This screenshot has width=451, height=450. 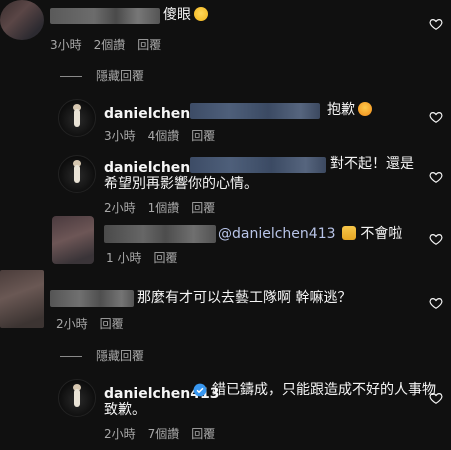 What do you see at coordinates (147, 257) in the screenshot?
I see `comment-meta: 1 小時 回覆` at bounding box center [147, 257].